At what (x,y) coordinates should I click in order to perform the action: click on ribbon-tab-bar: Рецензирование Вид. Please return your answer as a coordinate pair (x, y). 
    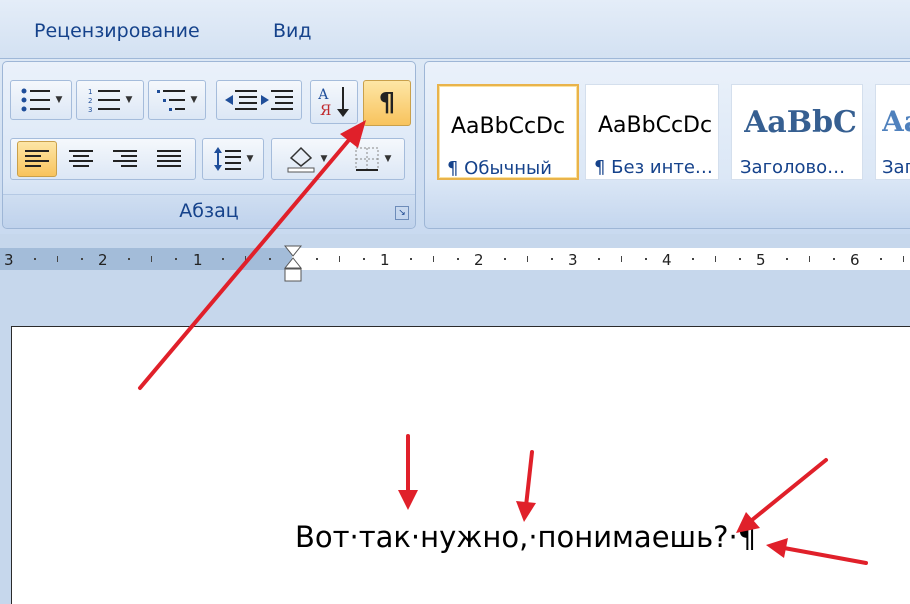
    Looking at the image, I should click on (455, 29).